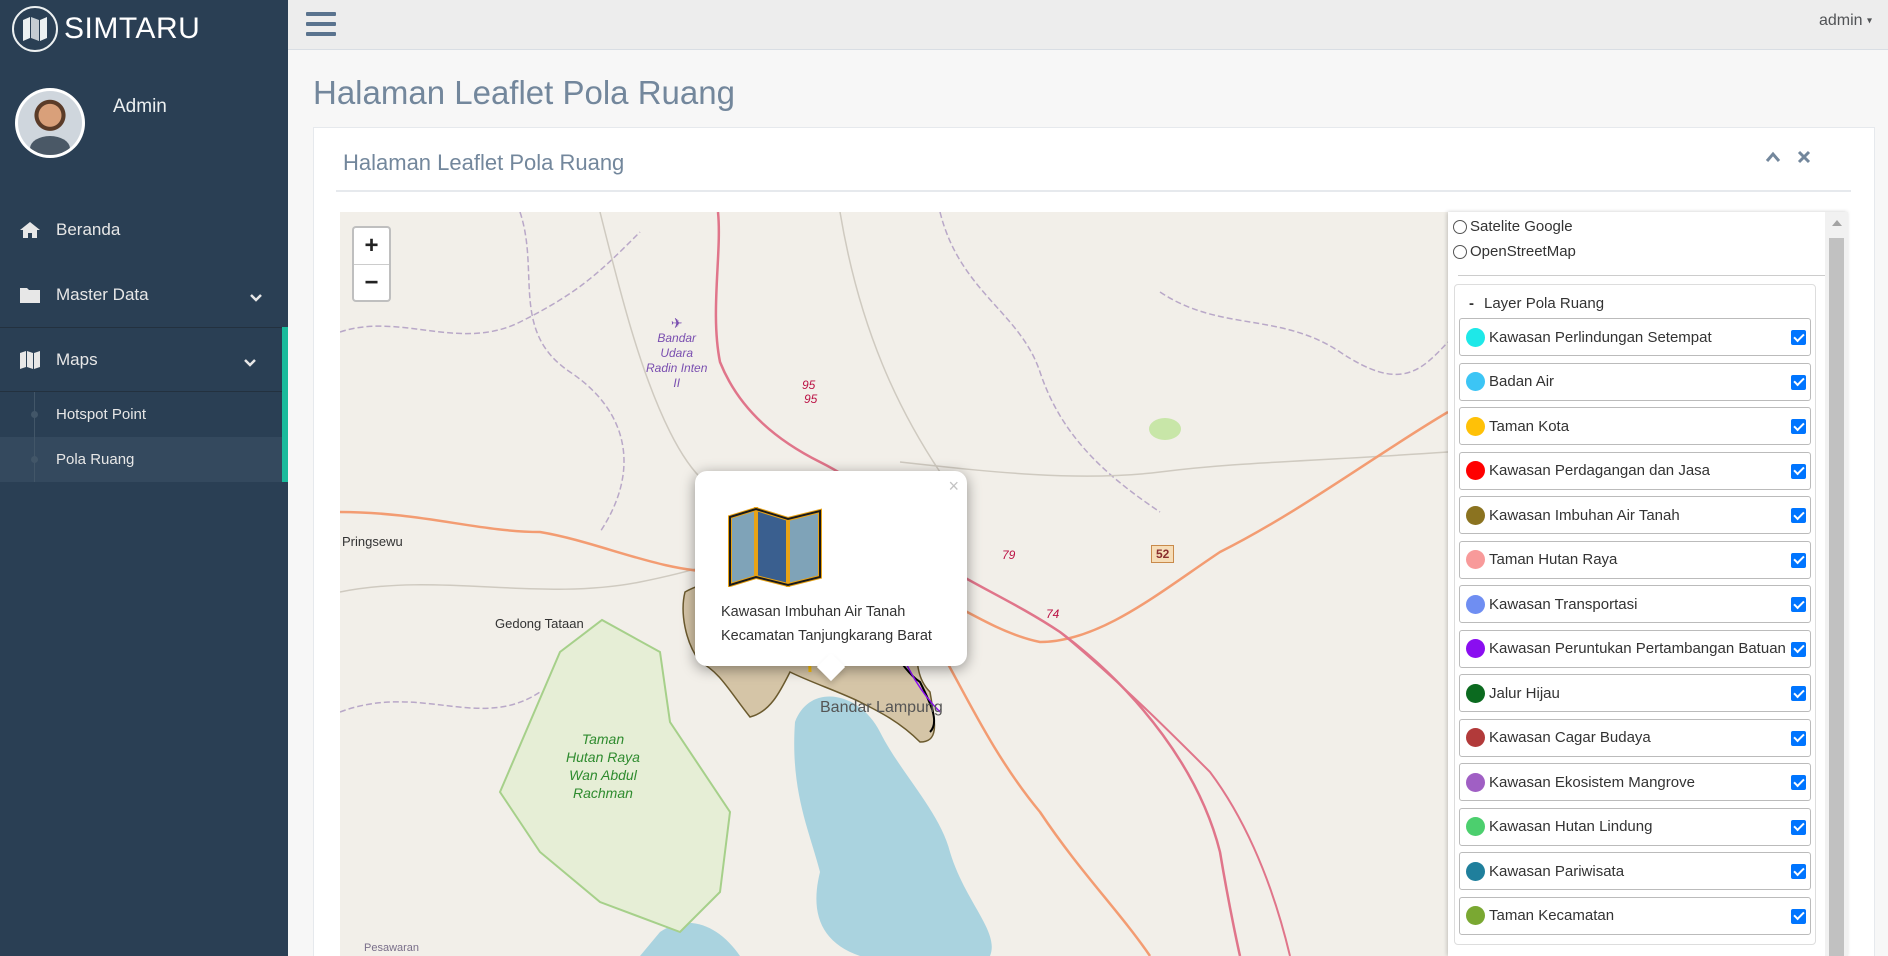 This screenshot has width=1888, height=956. Describe the element at coordinates (1053, 614) in the screenshot. I see `road-number-74: 74` at that location.